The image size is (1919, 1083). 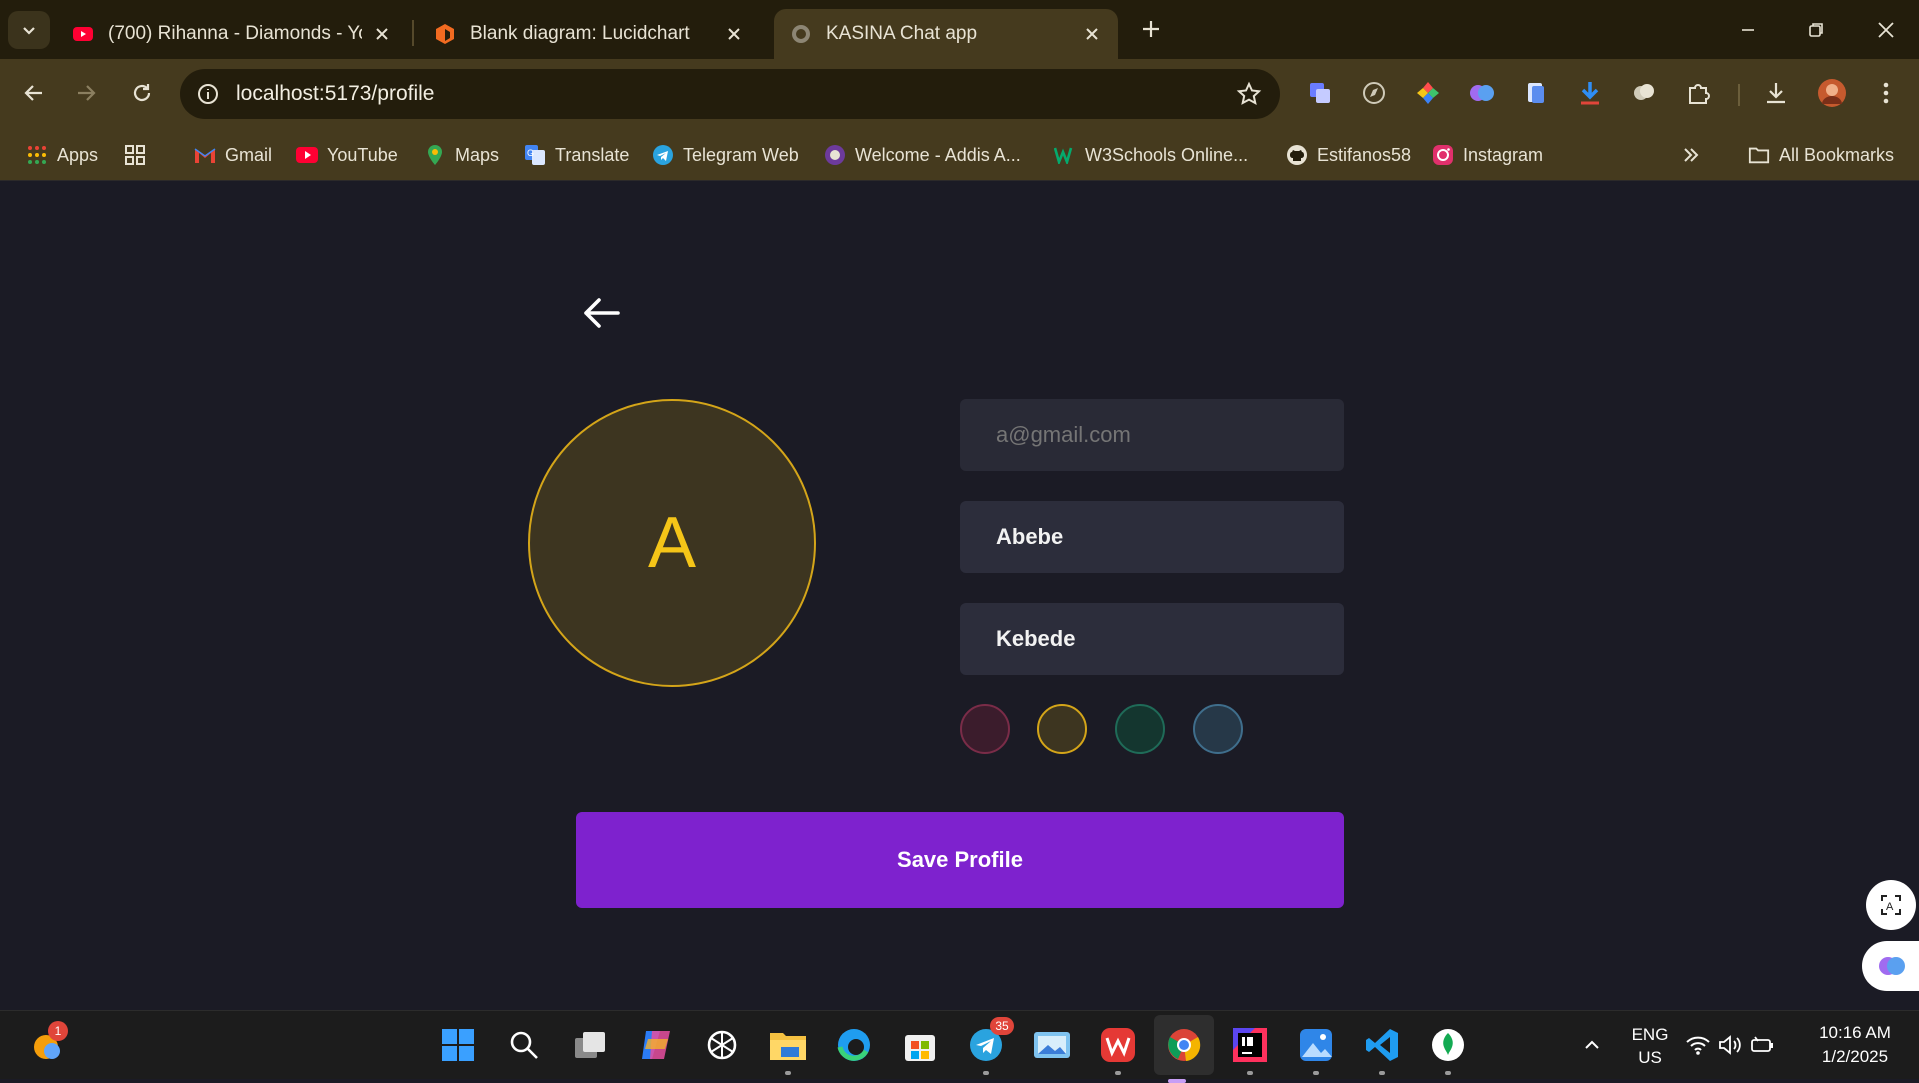 What do you see at coordinates (656, 1045) in the screenshot?
I see `copilot-button` at bounding box center [656, 1045].